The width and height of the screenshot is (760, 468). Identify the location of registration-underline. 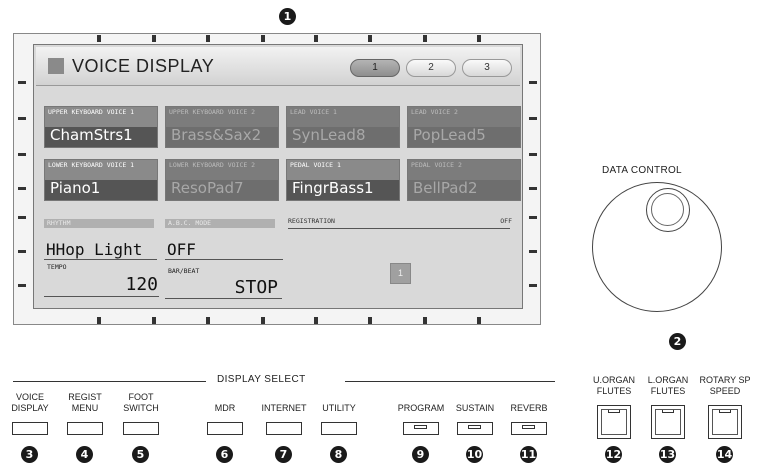
(399, 228).